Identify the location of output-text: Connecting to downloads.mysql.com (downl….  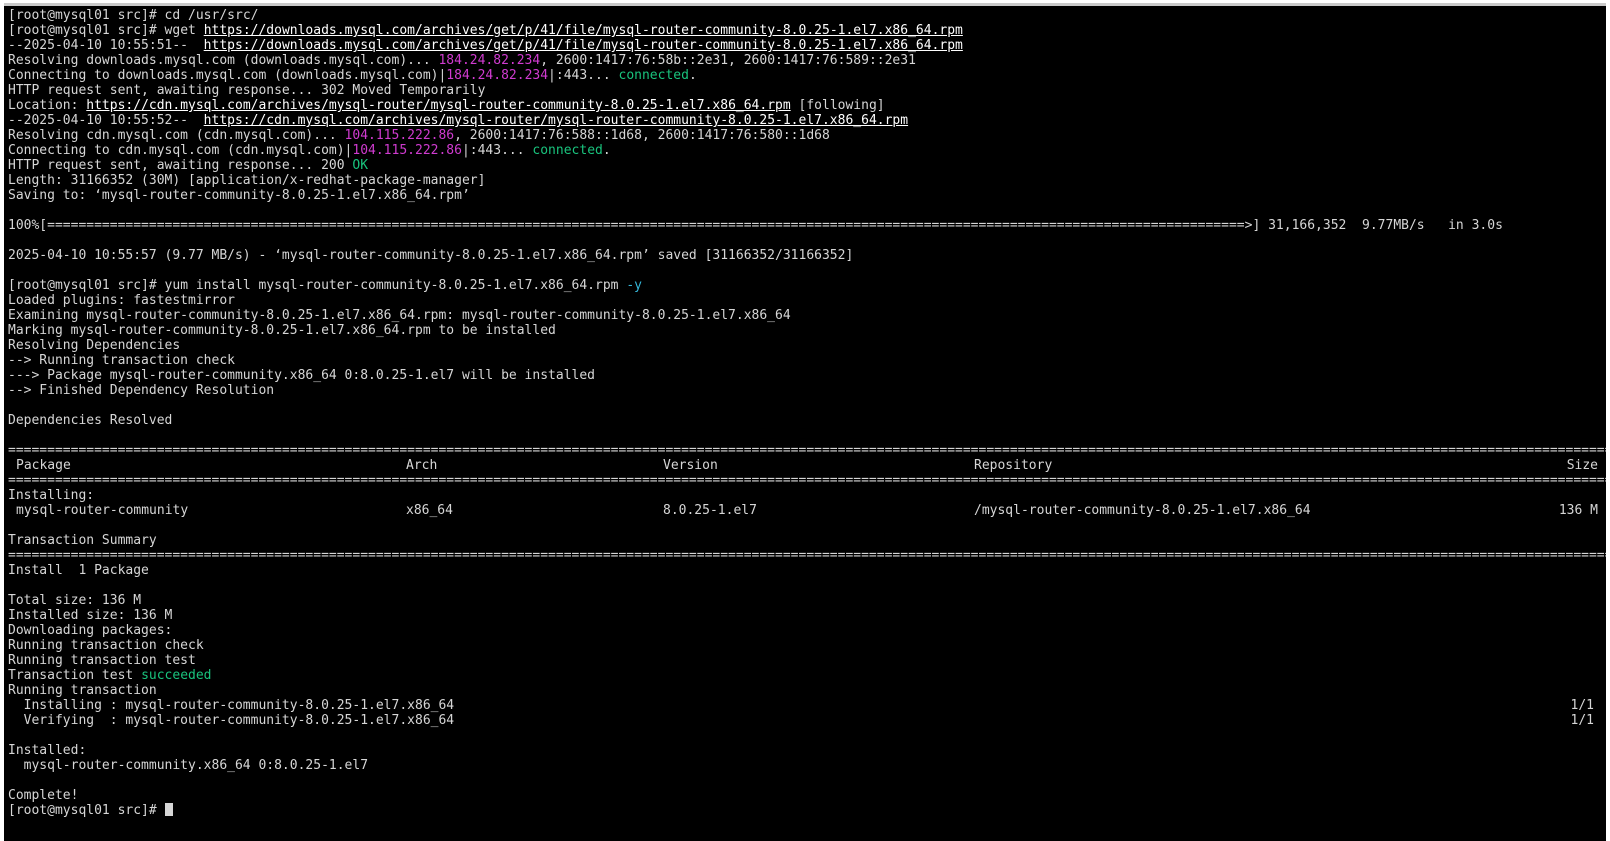
(227, 75).